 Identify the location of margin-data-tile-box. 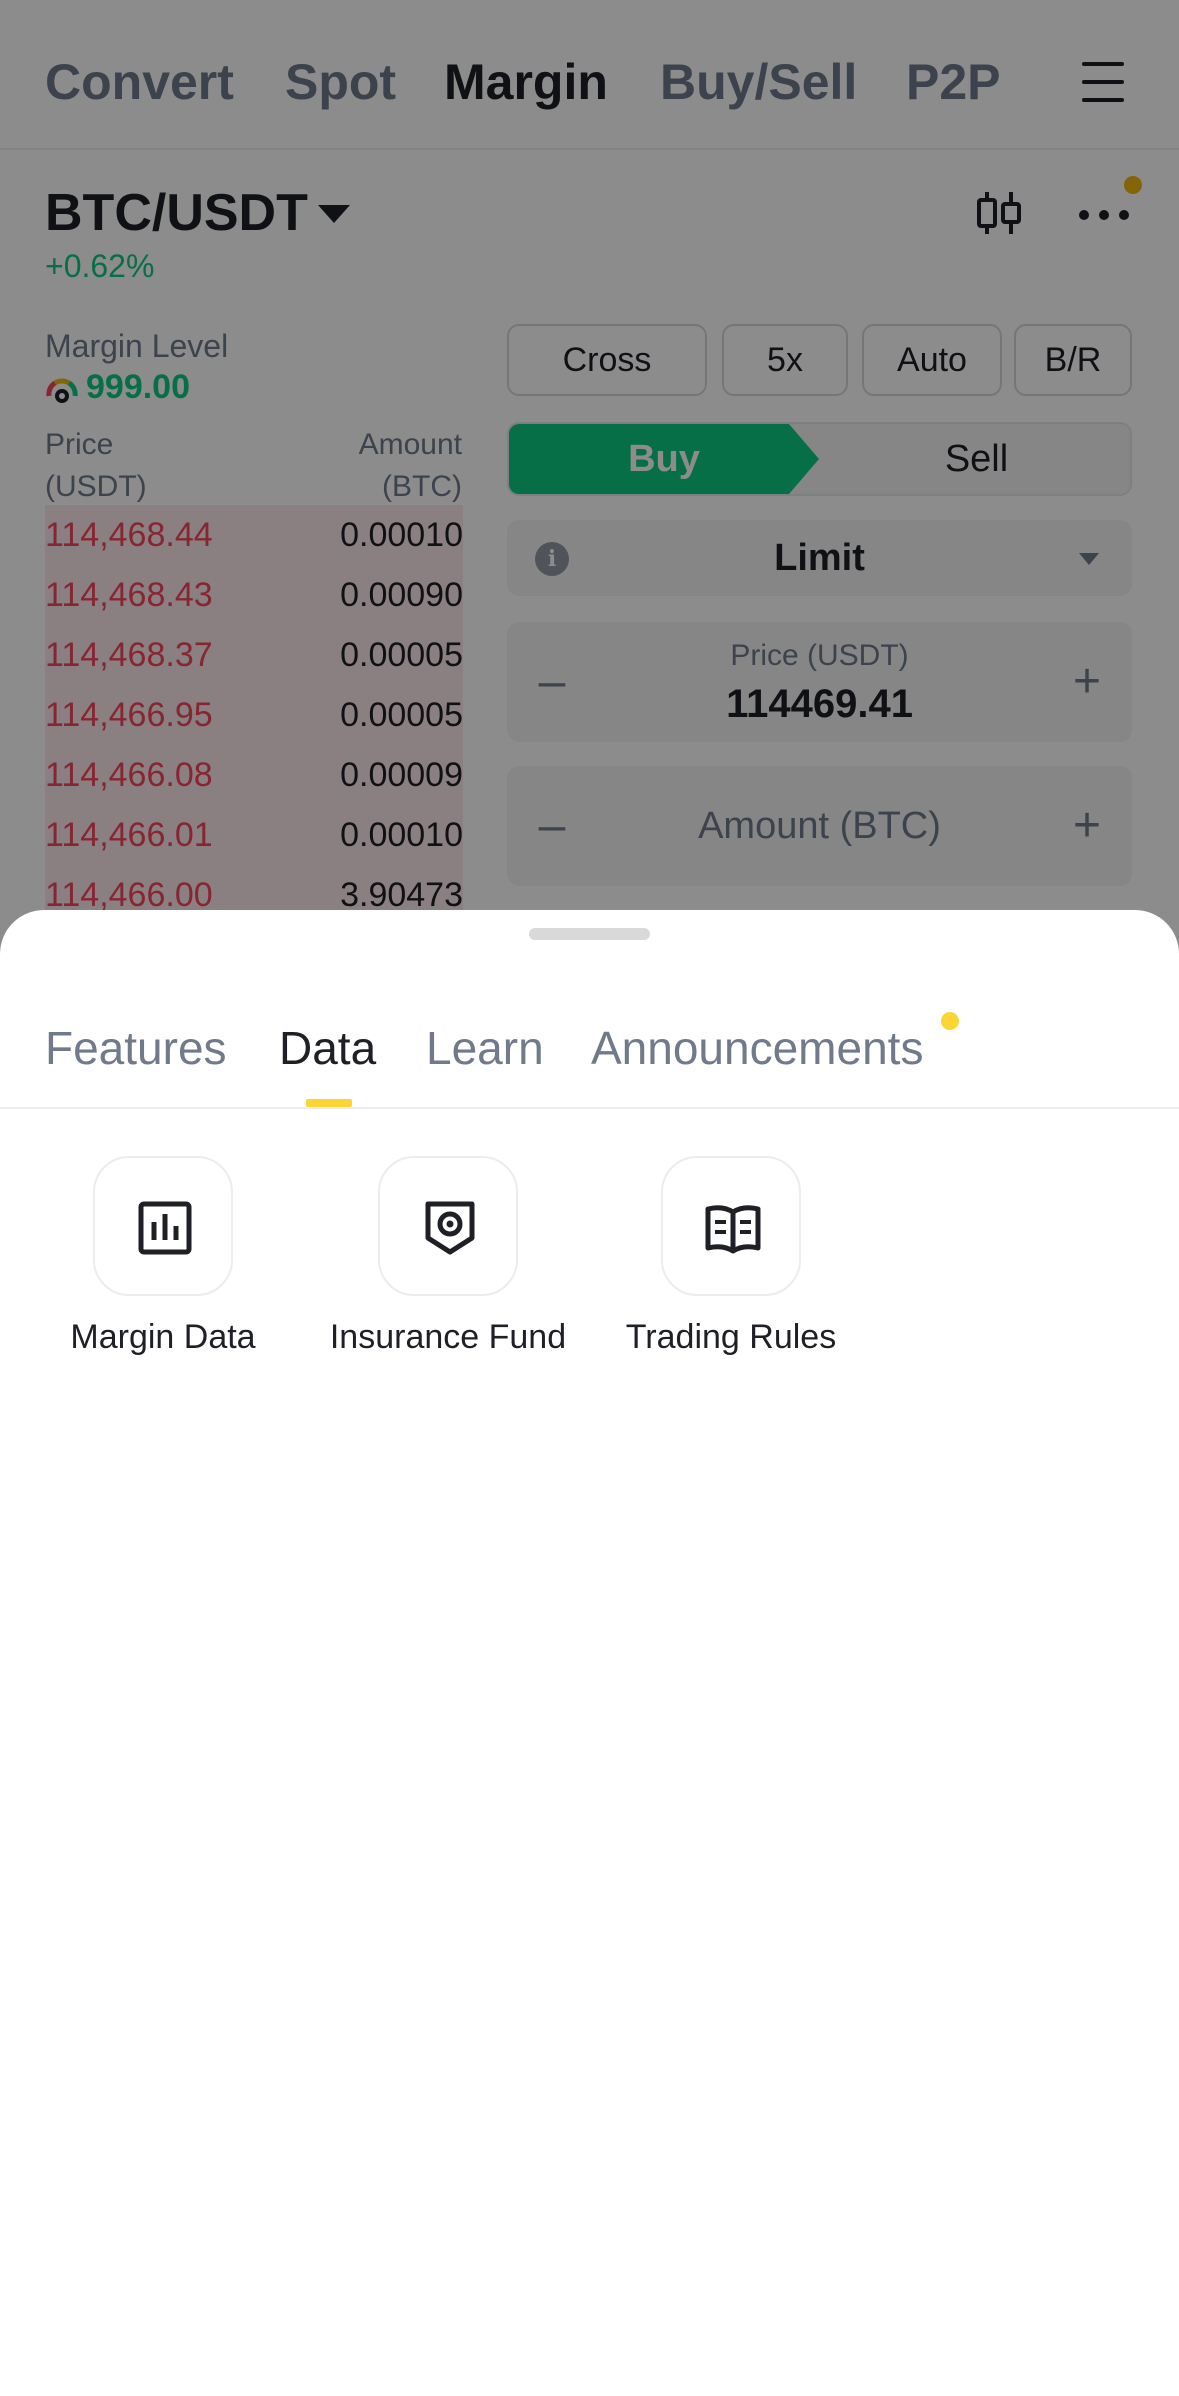
(163, 1226).